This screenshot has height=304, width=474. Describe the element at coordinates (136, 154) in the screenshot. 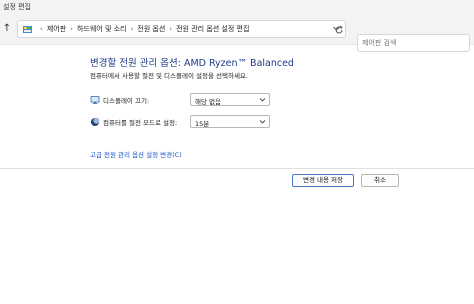

I see `advanced-settings-link: 고급 전원 관리 옵션 설정 변경(C)` at that location.